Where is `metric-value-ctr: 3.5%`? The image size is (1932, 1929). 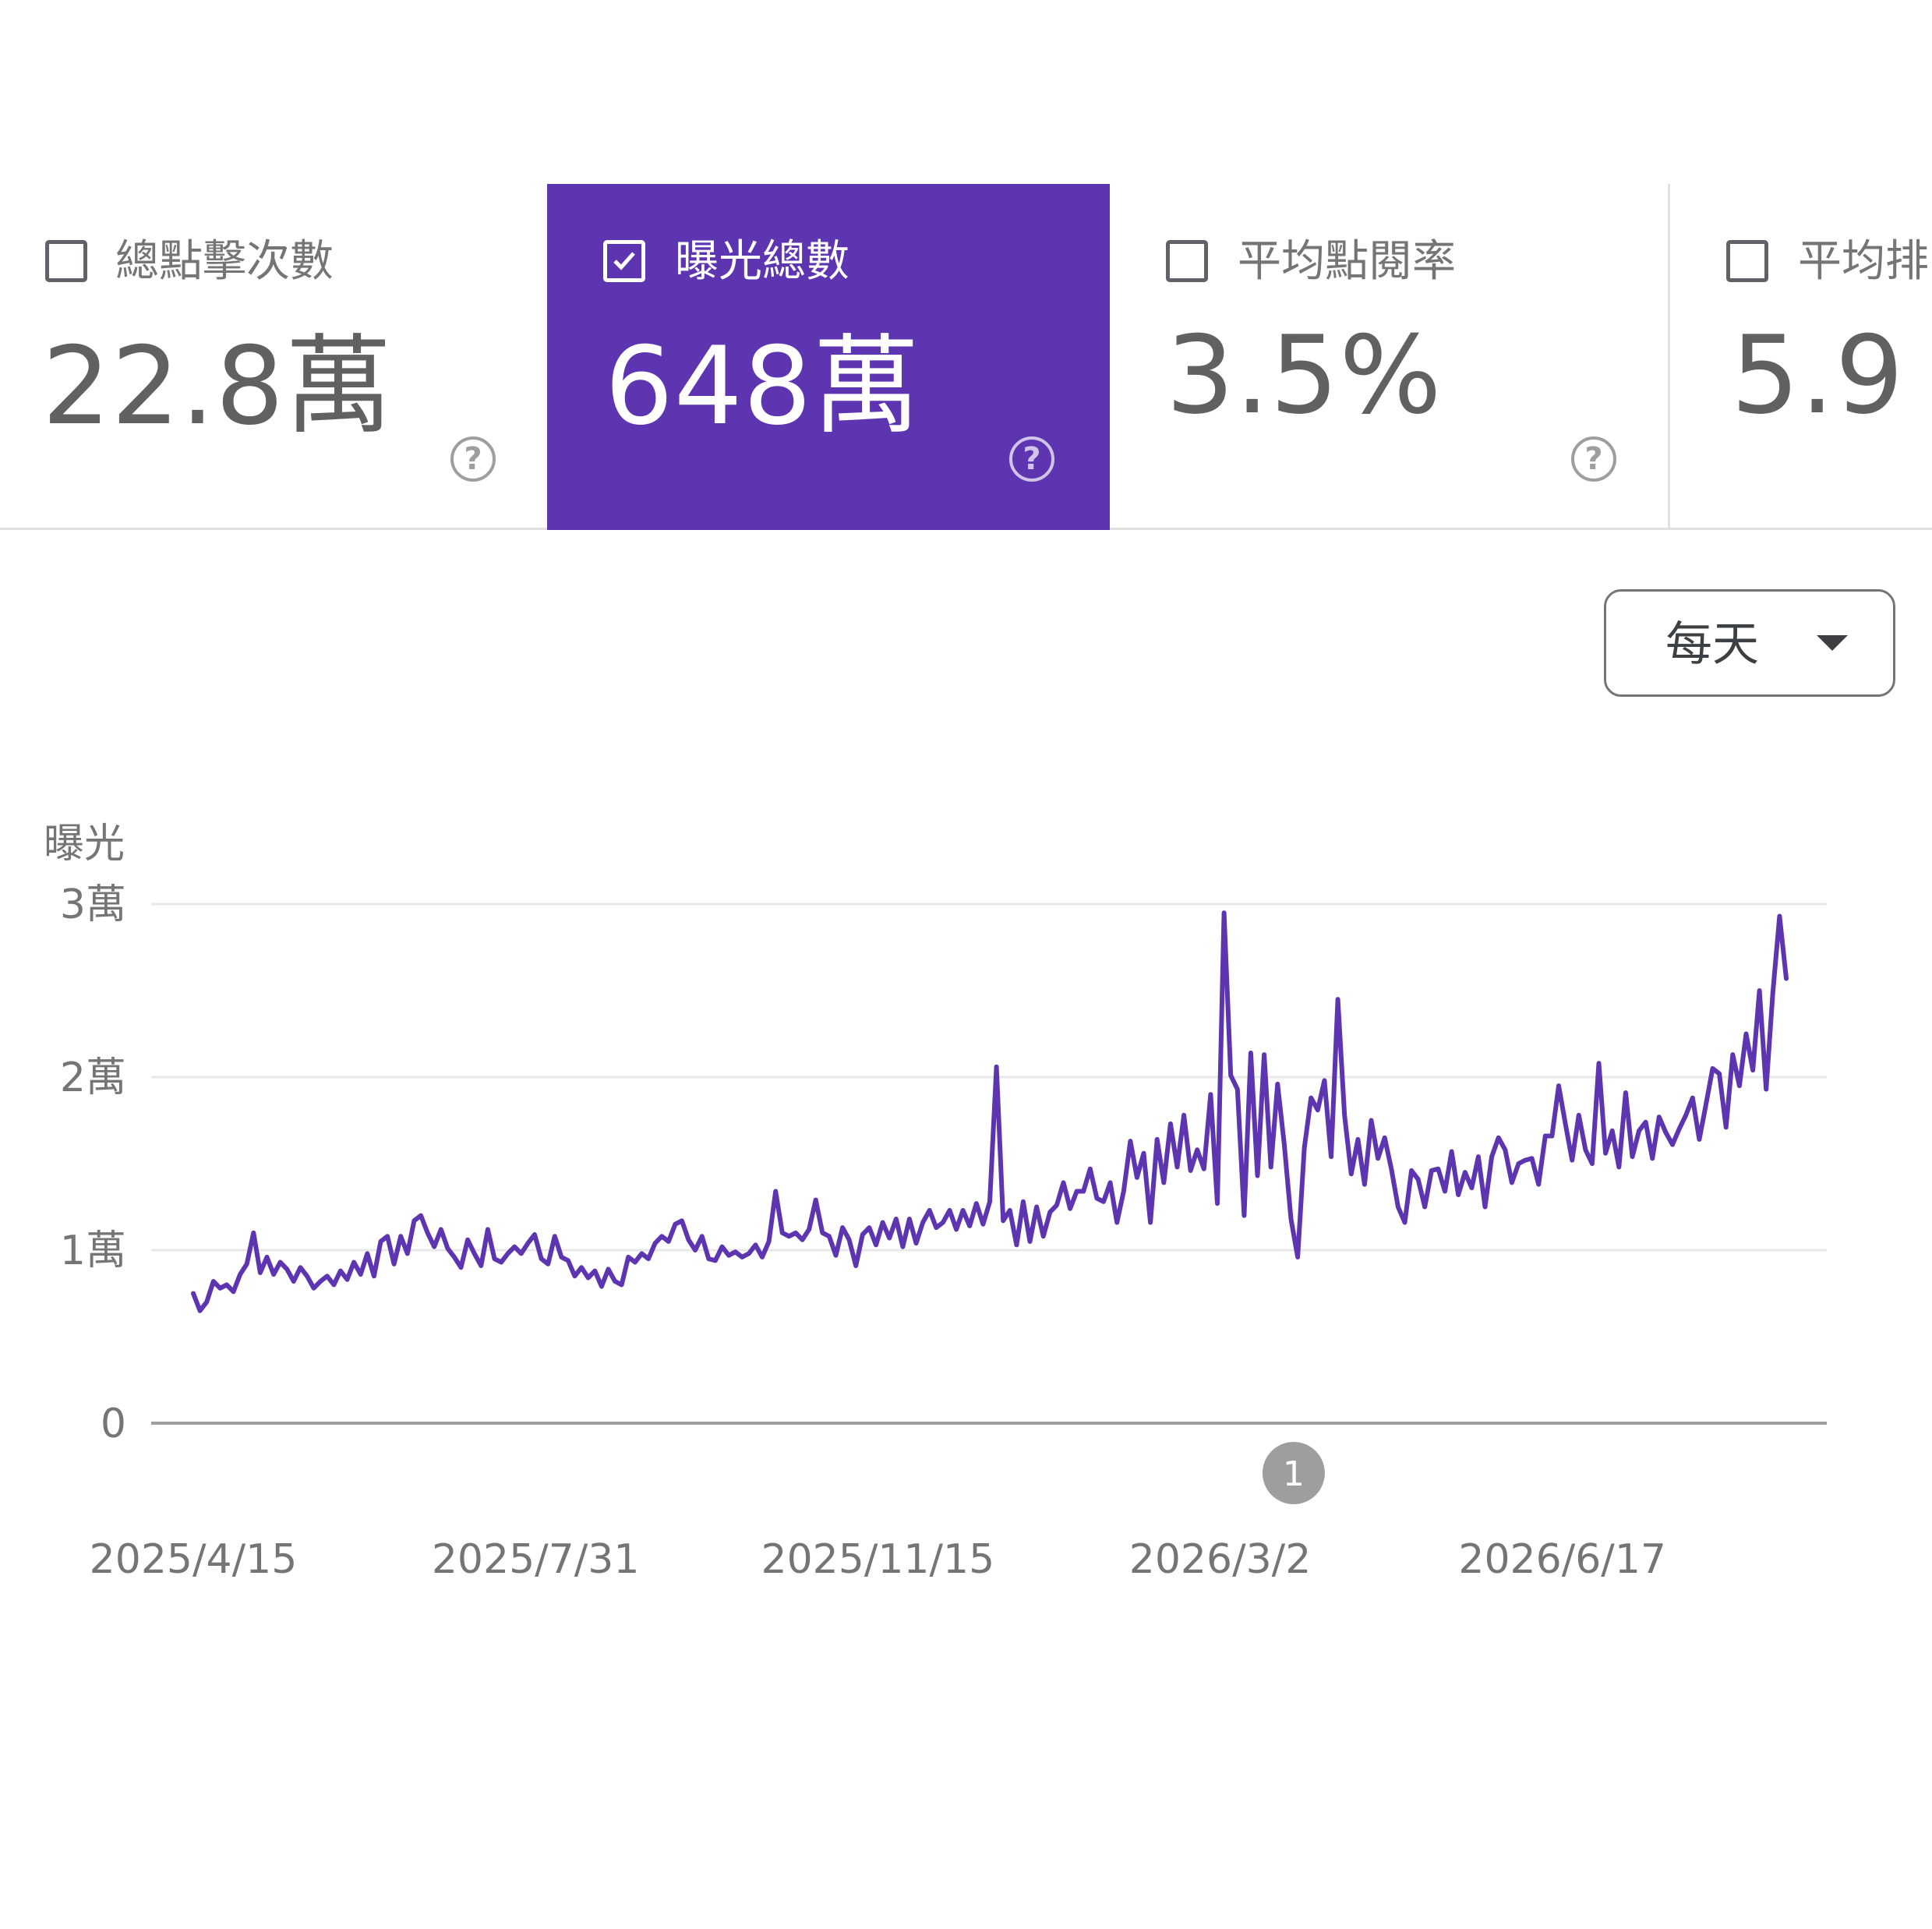 metric-value-ctr: 3.5% is located at coordinates (1304, 376).